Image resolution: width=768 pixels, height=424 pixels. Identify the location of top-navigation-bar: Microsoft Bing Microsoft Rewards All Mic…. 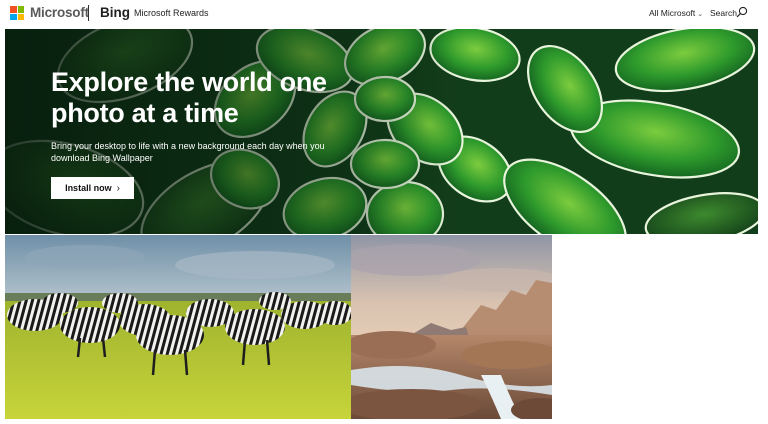
(384, 14).